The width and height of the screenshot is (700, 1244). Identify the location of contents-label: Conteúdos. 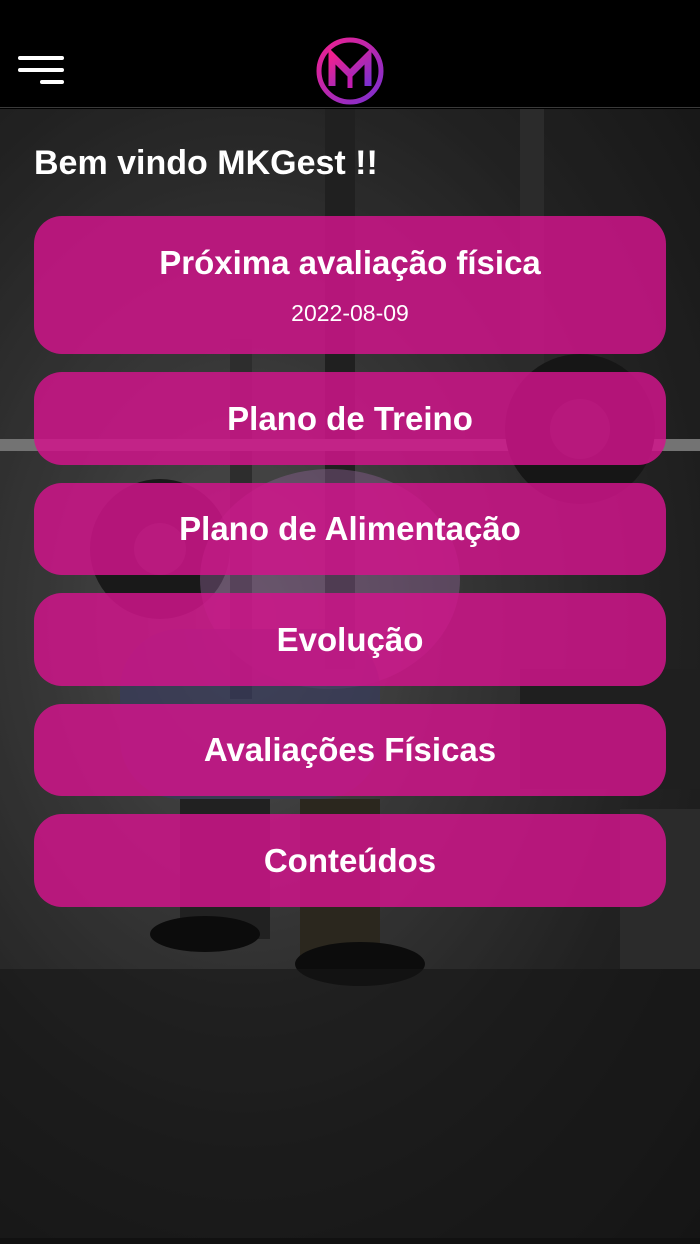
(350, 860).